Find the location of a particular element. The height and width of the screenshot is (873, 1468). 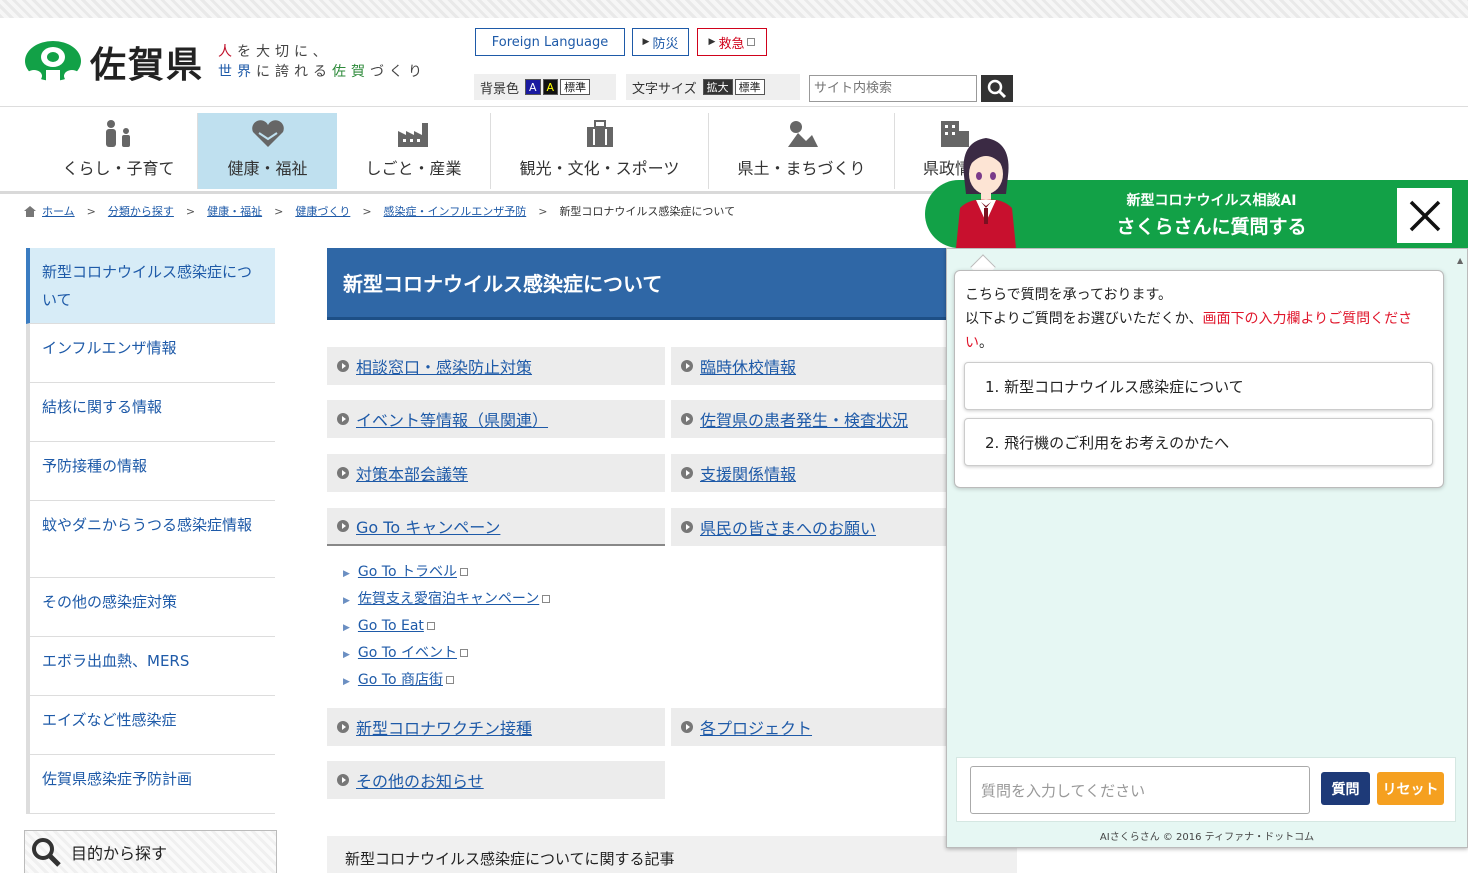

link-goto-campaign: Go To キャンペーン is located at coordinates (496, 527).